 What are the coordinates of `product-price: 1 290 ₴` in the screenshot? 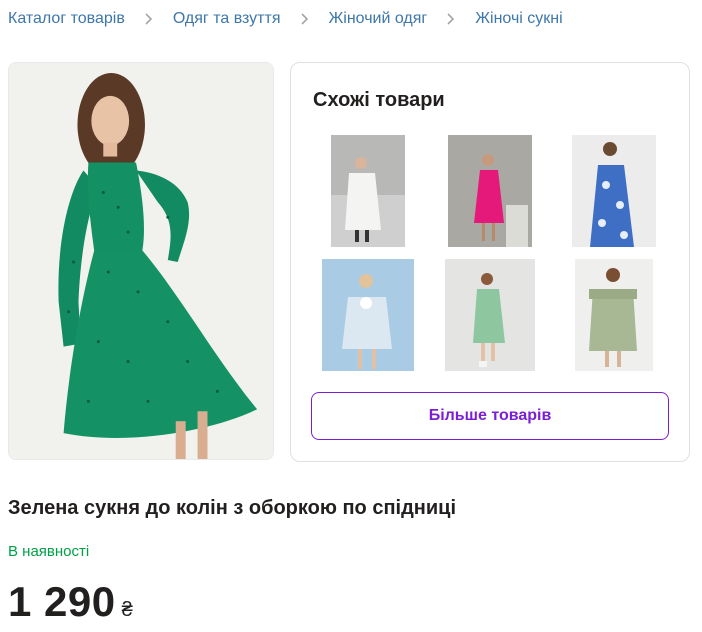 It's located at (70, 602).